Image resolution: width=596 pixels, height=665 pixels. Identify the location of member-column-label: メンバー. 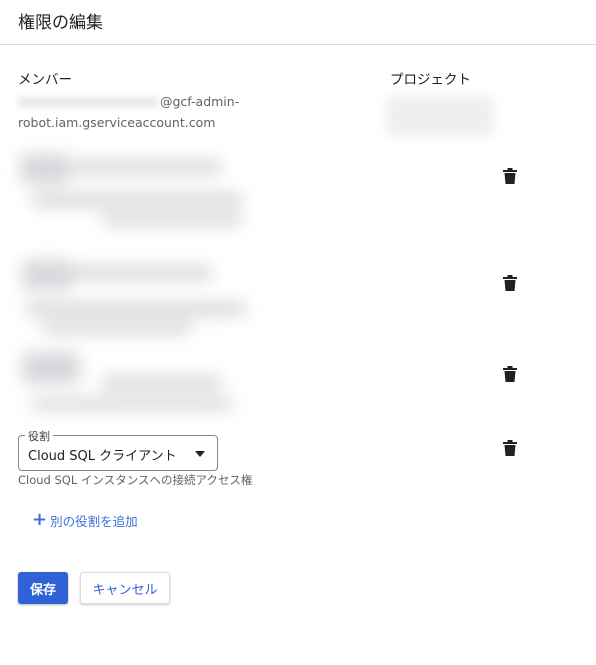
(45, 80).